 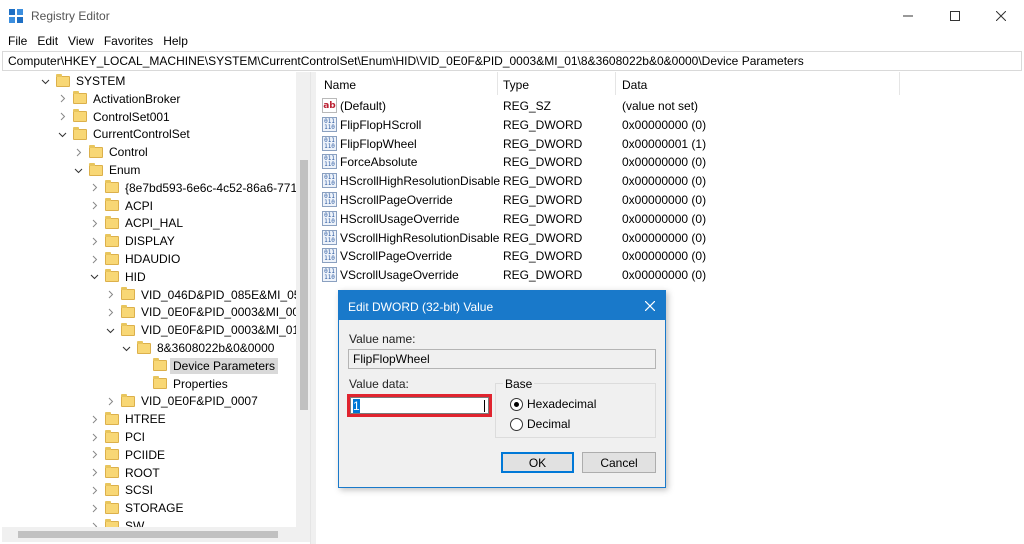 I want to click on tree-item: HDAUDIO, so click(x=134, y=259).